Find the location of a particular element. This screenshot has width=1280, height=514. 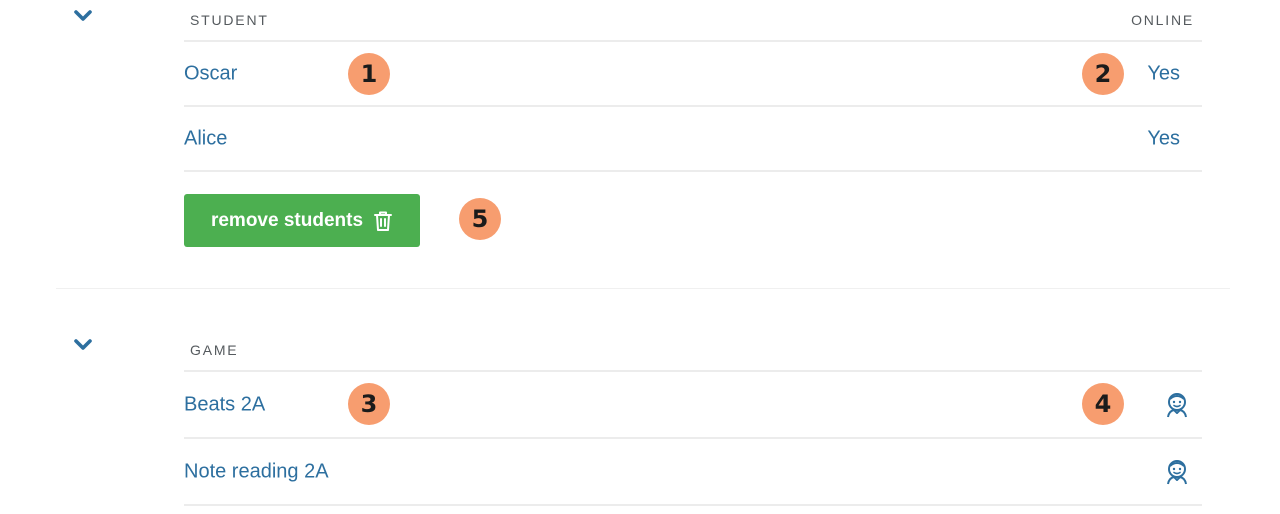

collapse-students-toggle is located at coordinates (83, 16).